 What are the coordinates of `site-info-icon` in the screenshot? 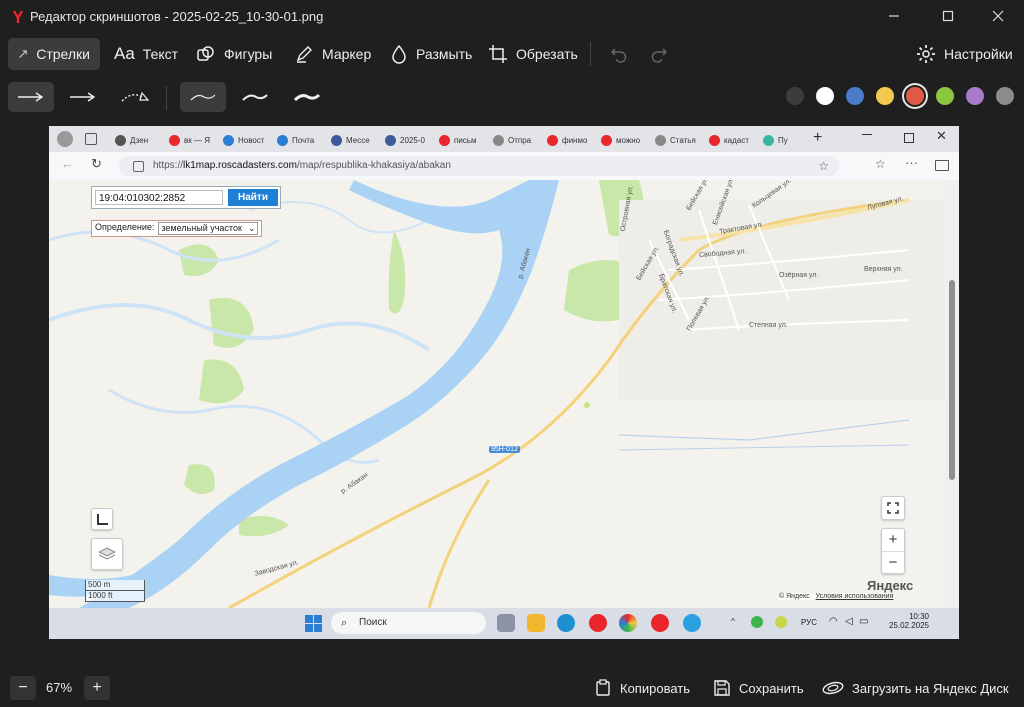 It's located at (138, 166).